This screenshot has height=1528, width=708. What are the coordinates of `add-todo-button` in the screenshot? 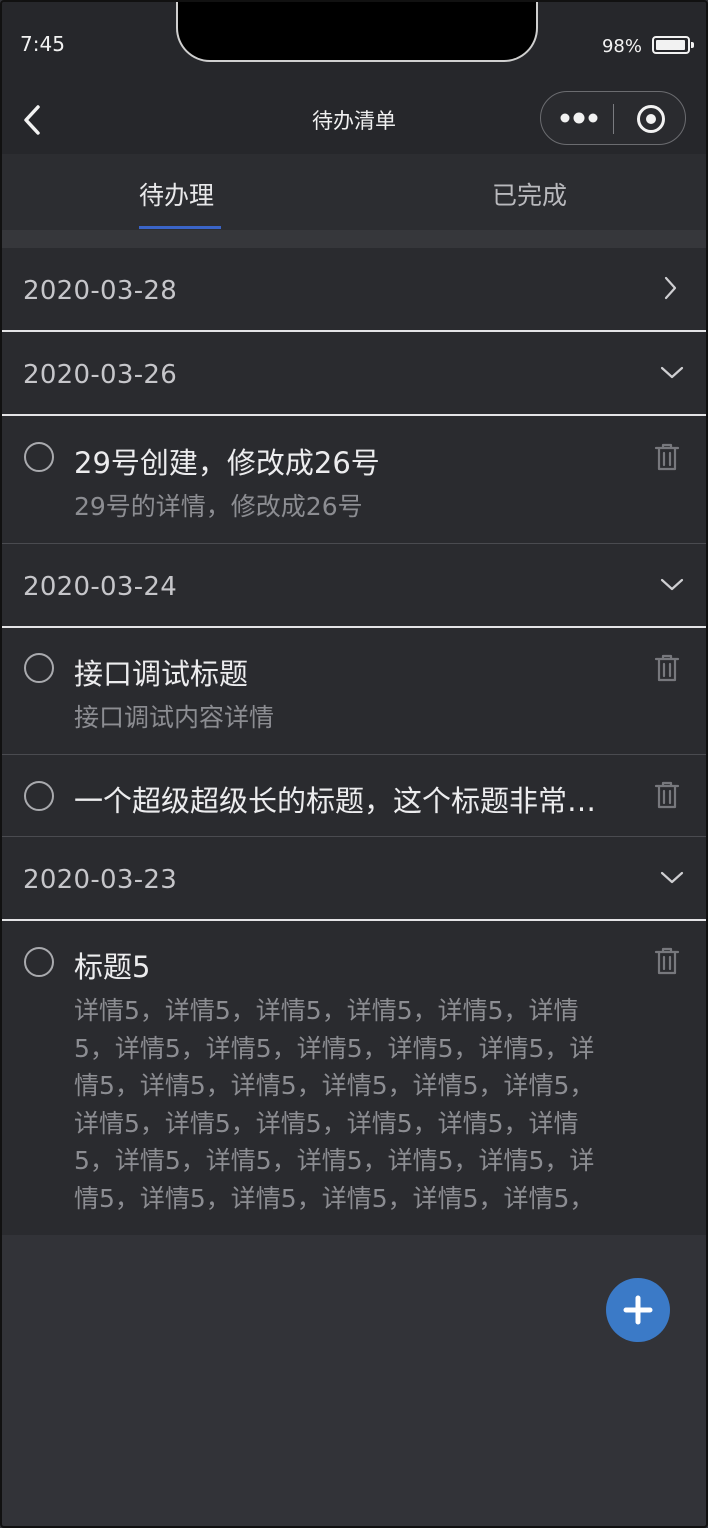 It's located at (638, 1310).